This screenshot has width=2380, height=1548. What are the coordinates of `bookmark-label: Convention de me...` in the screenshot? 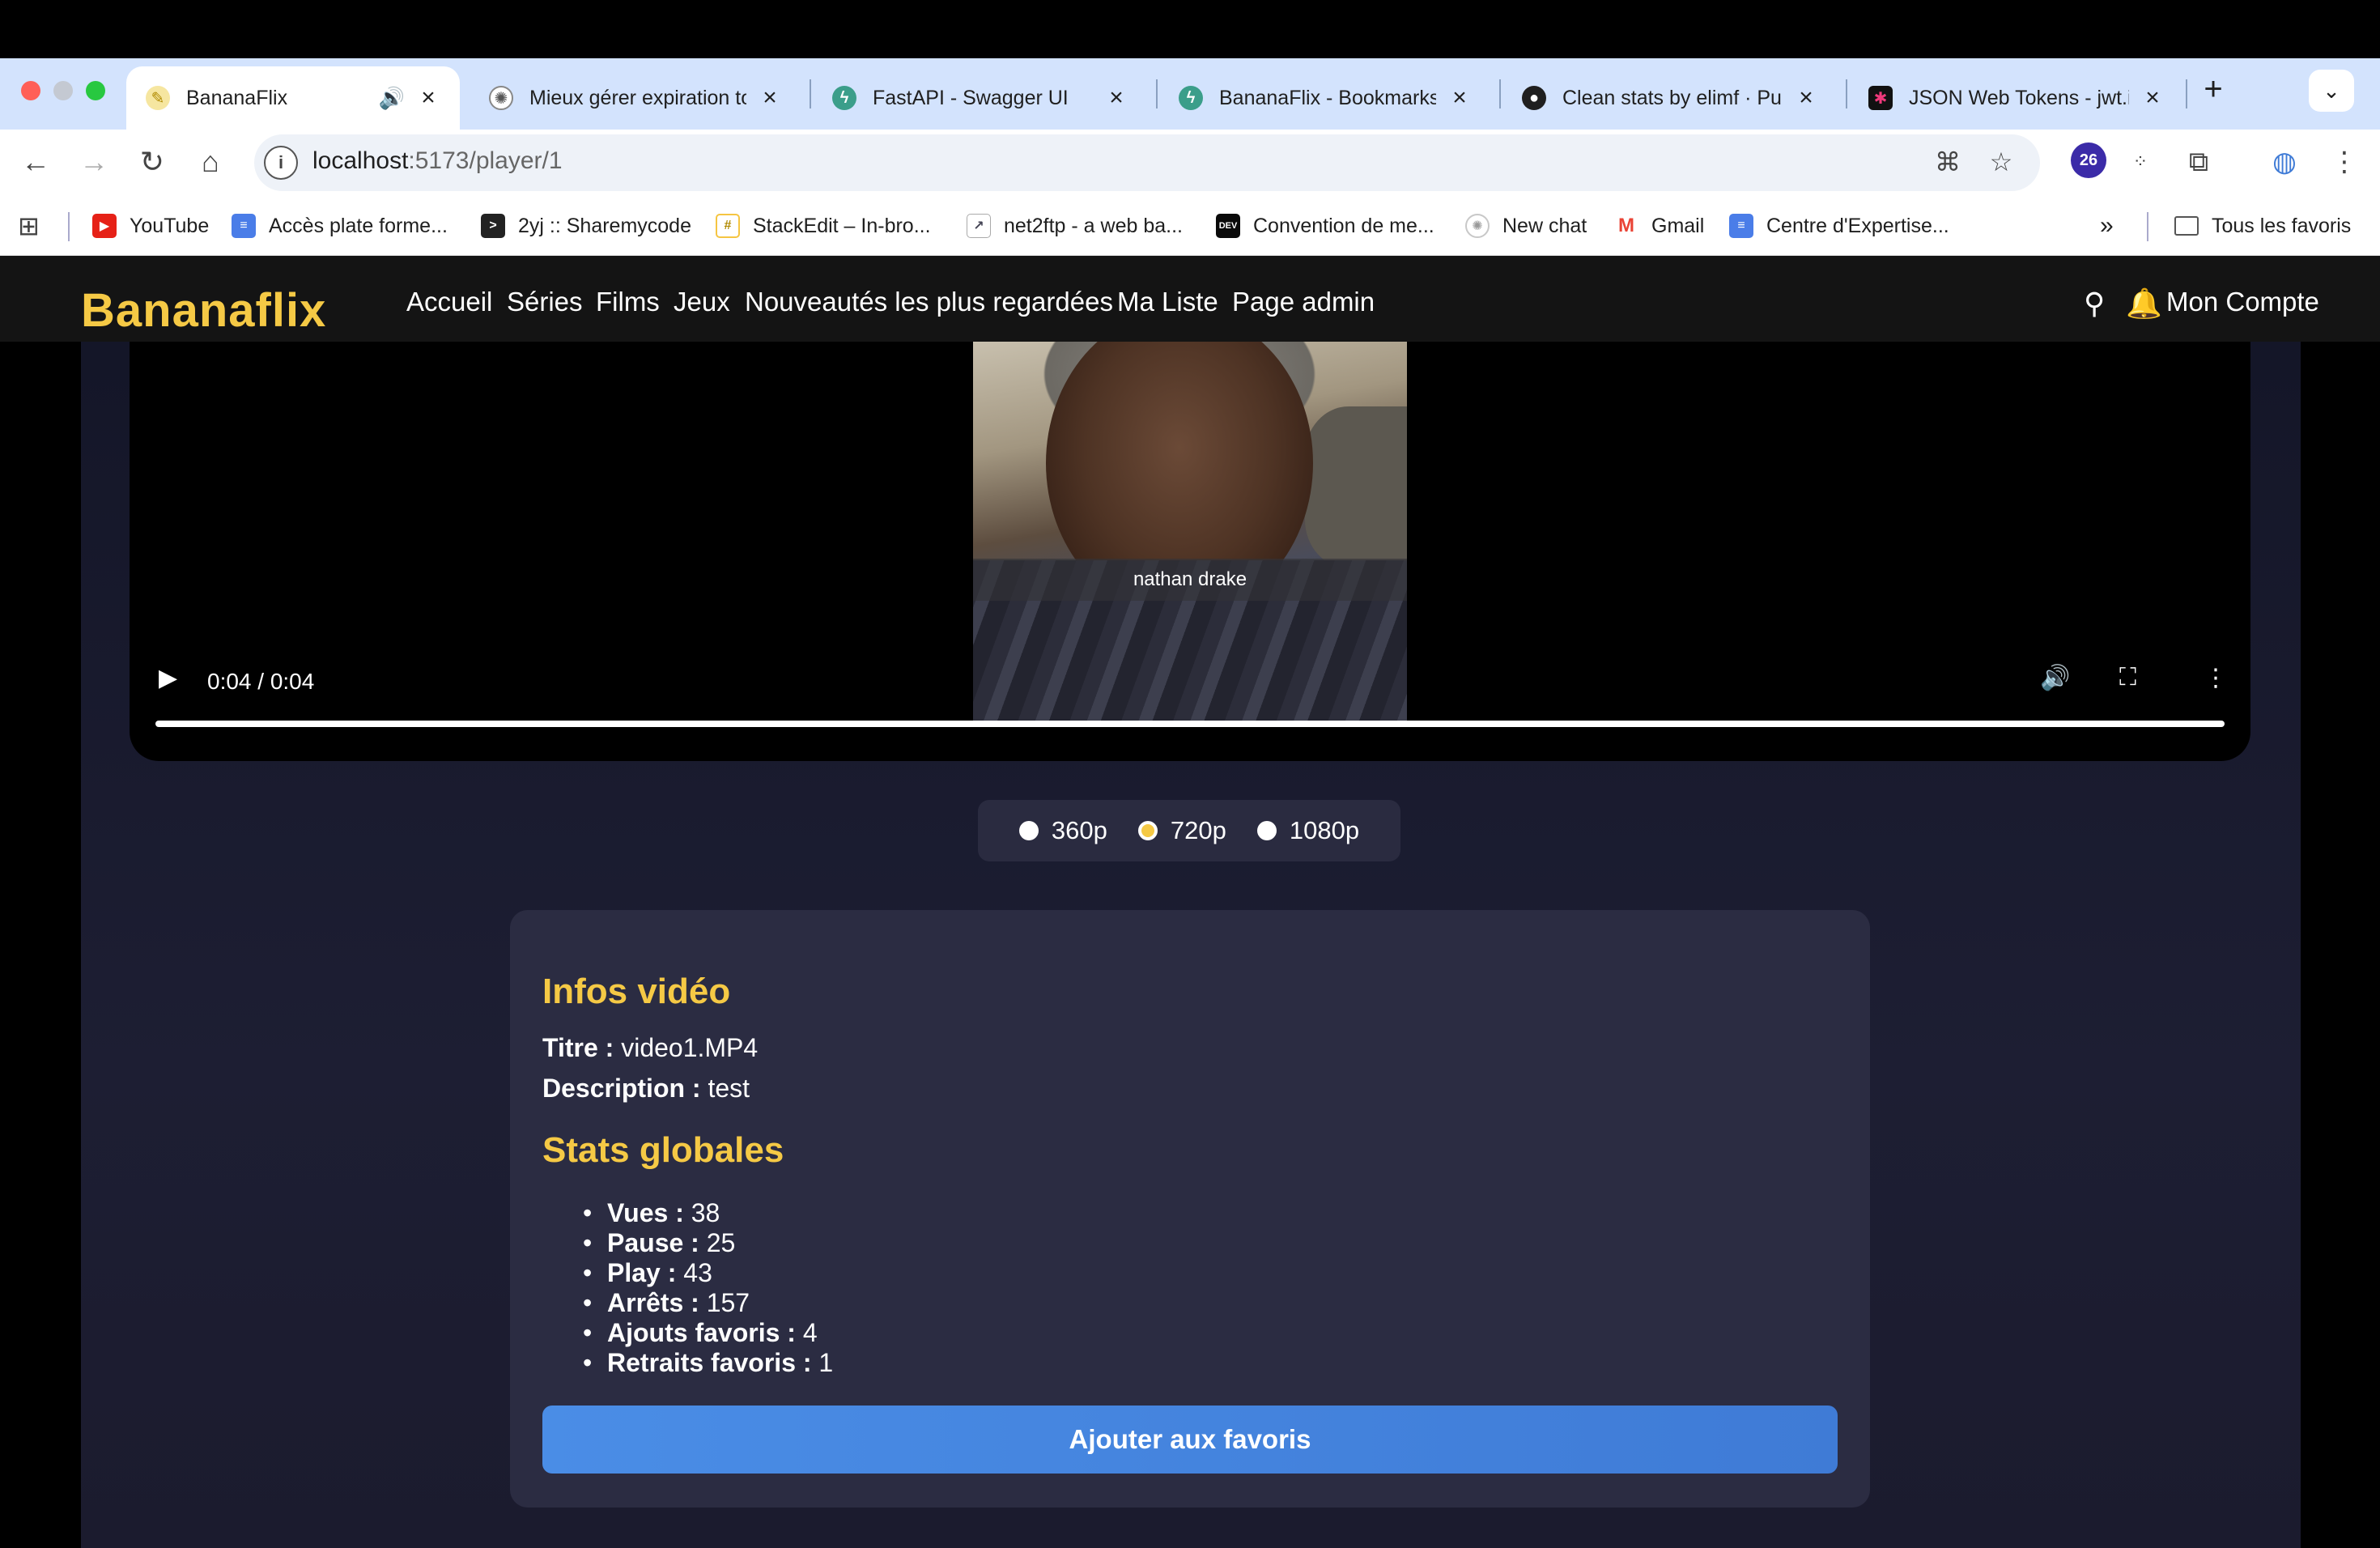 It's located at (1344, 225).